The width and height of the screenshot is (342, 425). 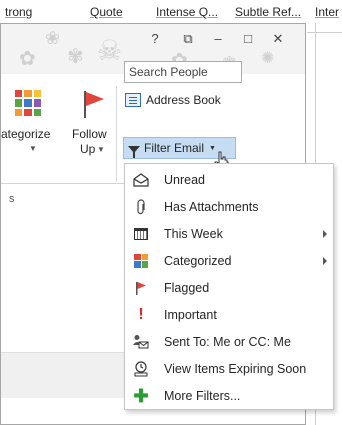 What do you see at coordinates (88, 149) in the screenshot?
I see `up-label: Up` at bounding box center [88, 149].